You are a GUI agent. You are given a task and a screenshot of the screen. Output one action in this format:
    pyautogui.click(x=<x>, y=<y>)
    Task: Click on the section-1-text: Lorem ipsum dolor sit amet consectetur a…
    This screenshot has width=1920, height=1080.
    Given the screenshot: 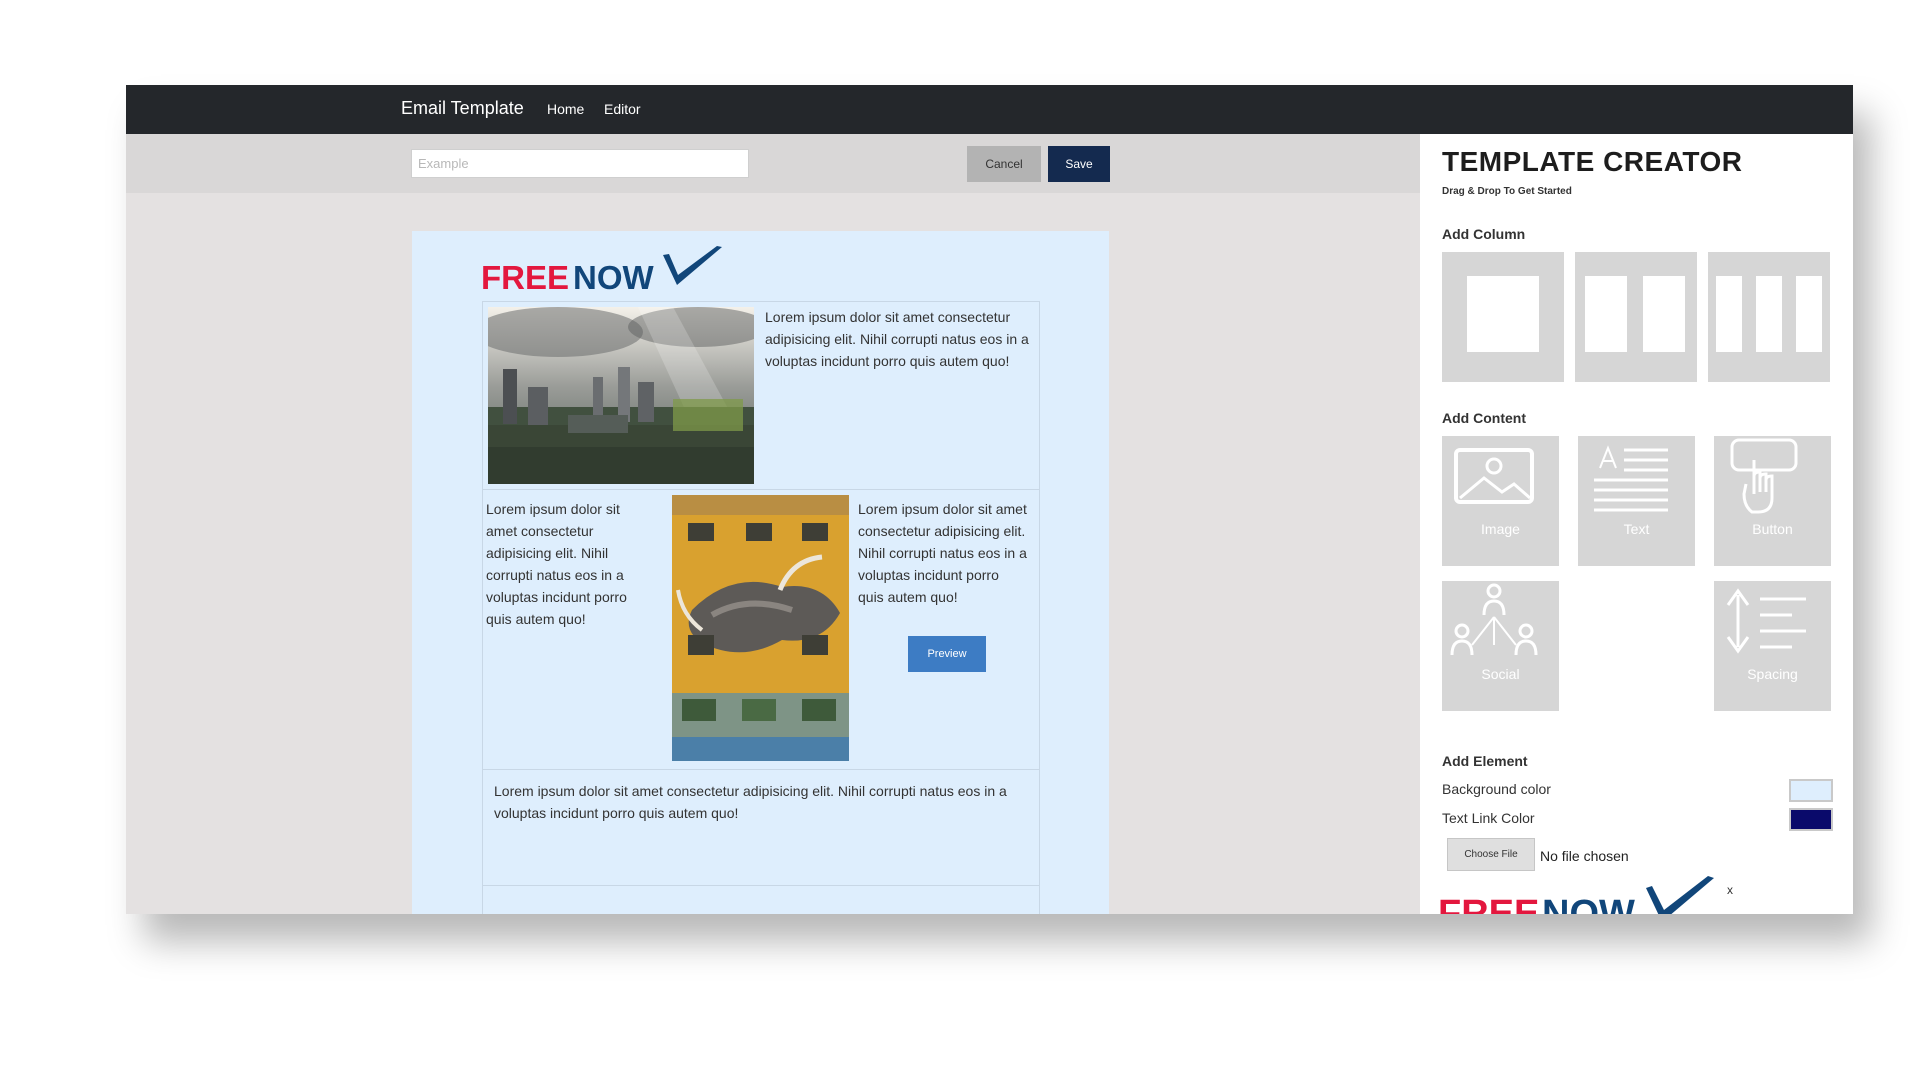 What is the action you would take?
    pyautogui.click(x=897, y=339)
    